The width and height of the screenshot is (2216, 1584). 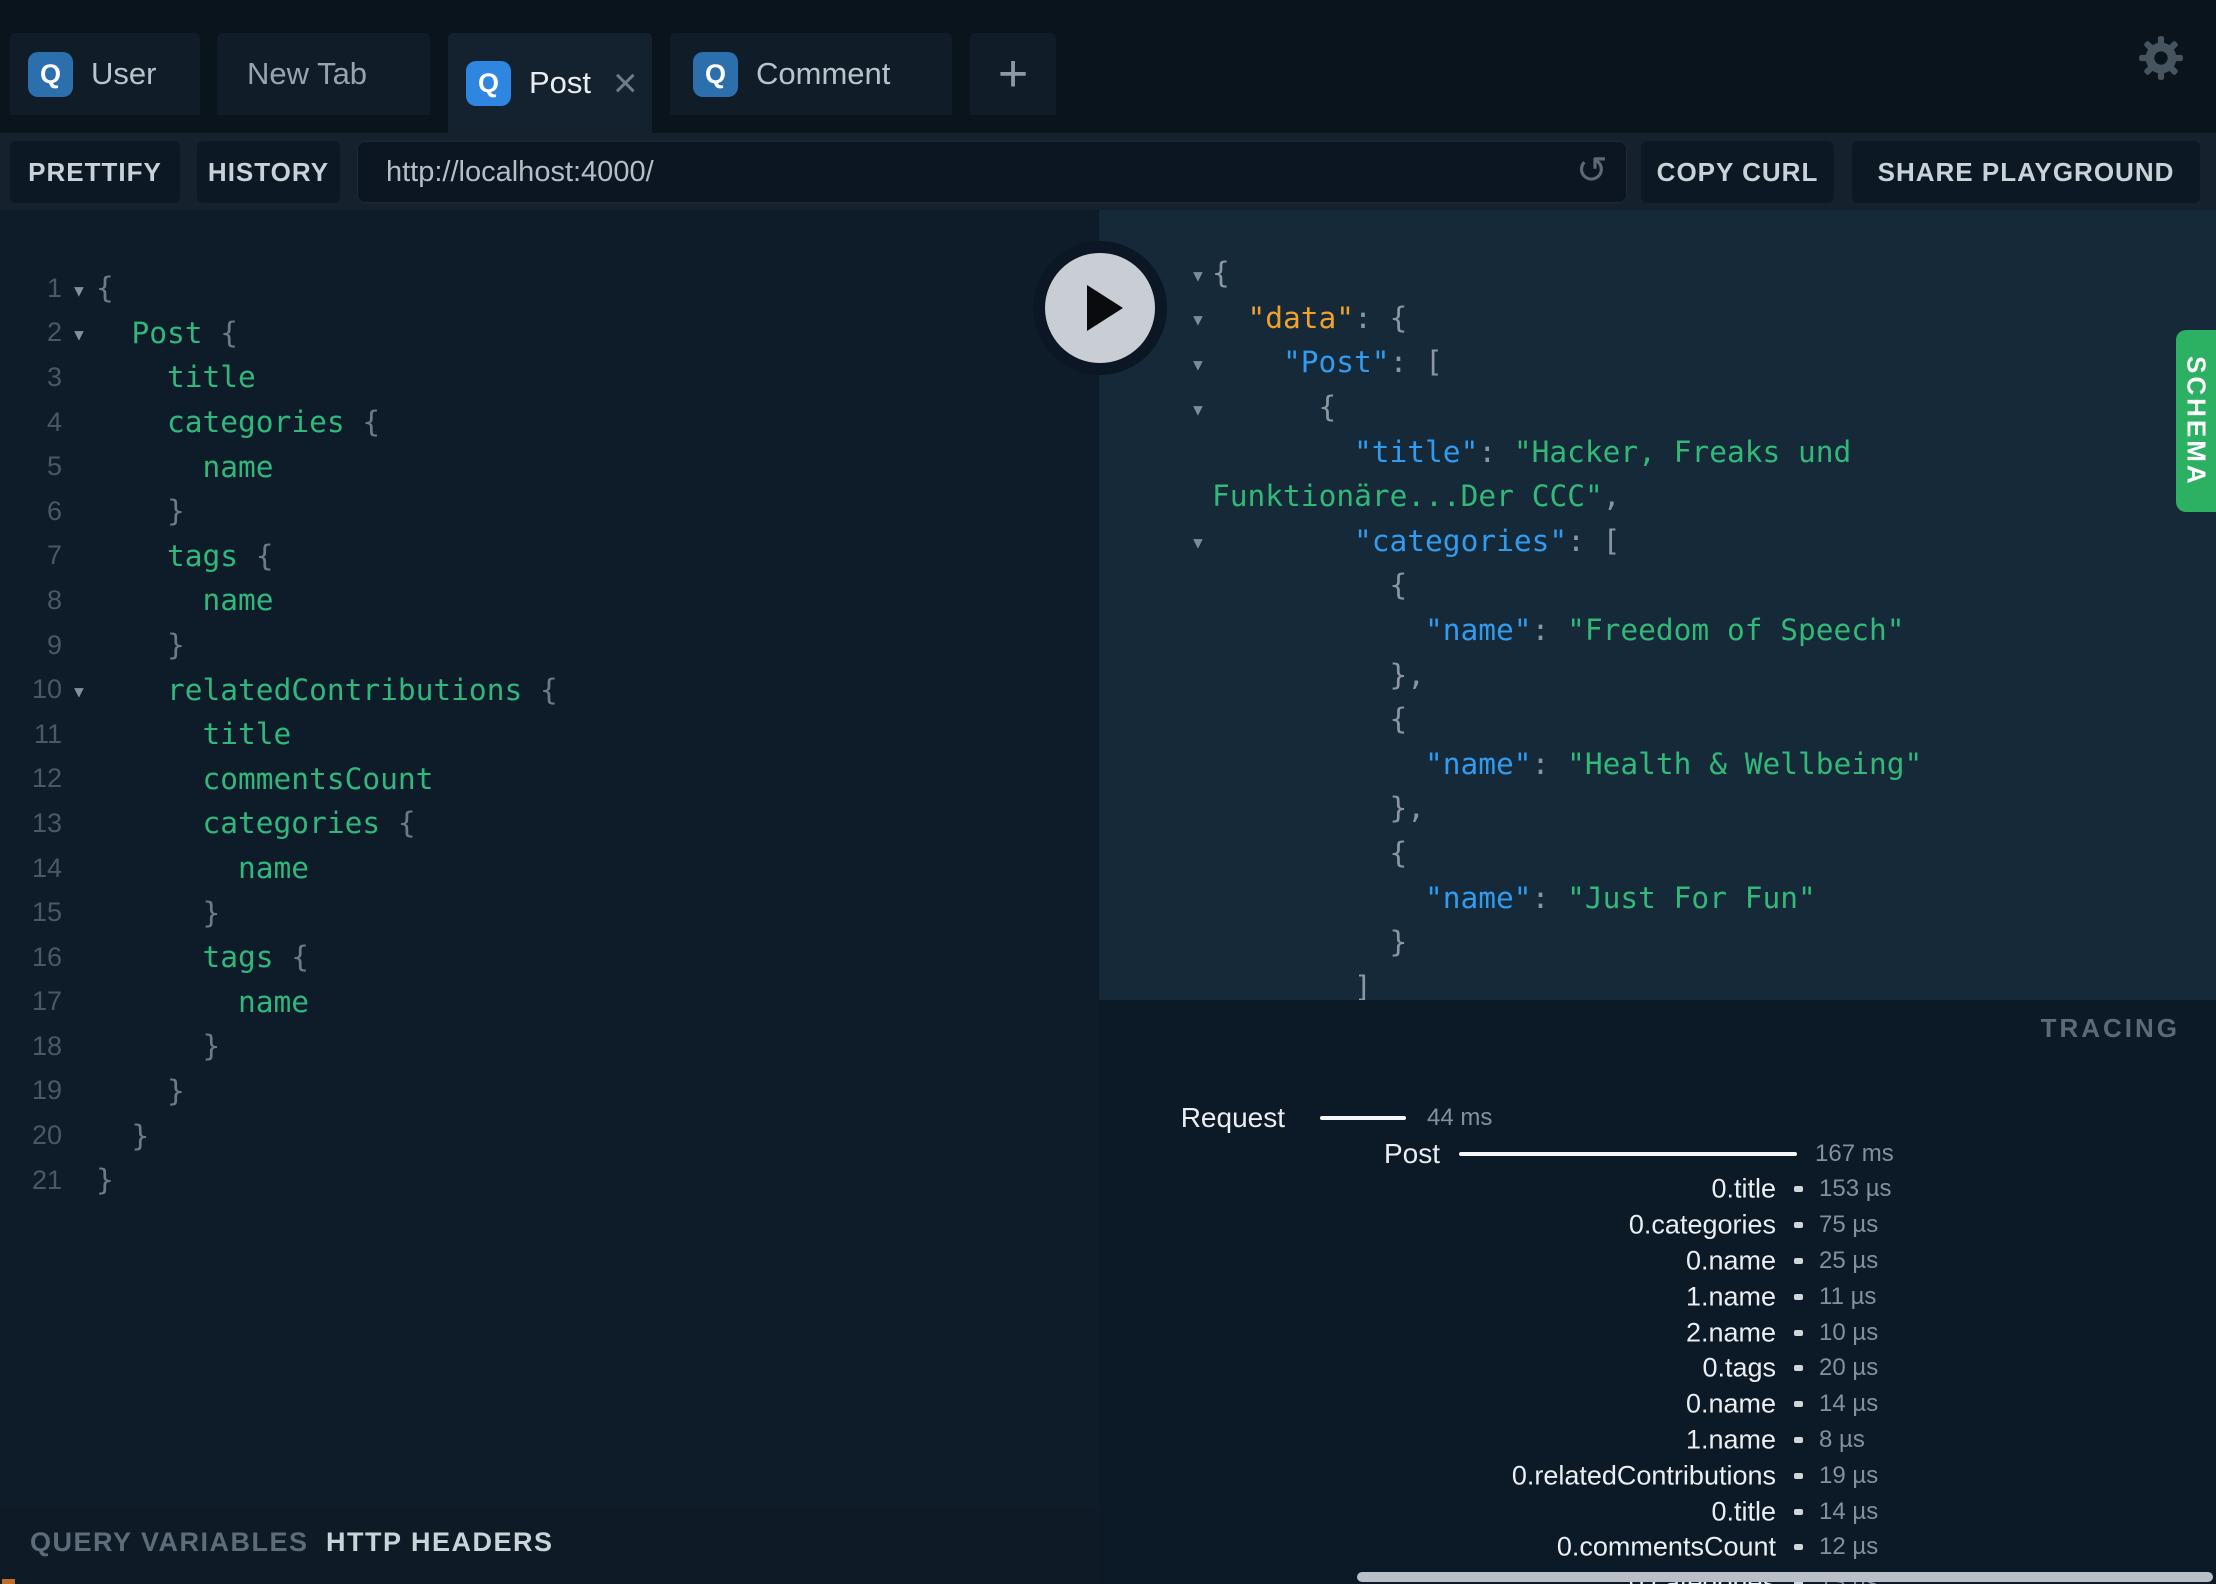 What do you see at coordinates (549, 645) in the screenshot?
I see `editor-code-line: 9}` at bounding box center [549, 645].